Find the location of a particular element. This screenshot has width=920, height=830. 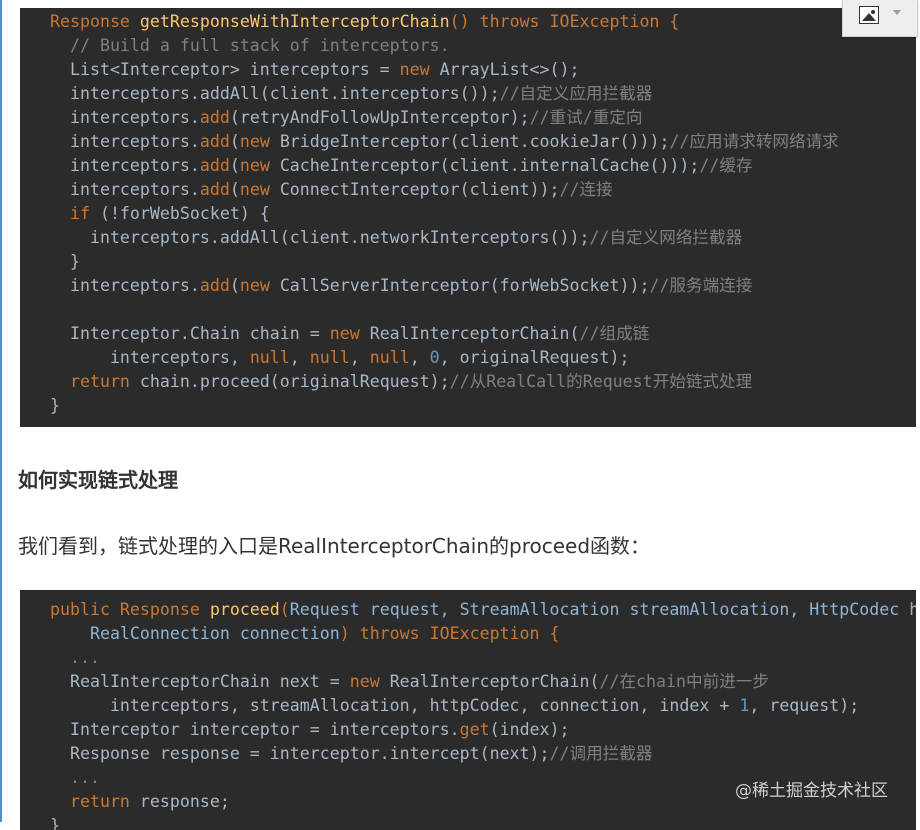

code-token: // Build a full stack of interceptors. is located at coordinates (250, 45).